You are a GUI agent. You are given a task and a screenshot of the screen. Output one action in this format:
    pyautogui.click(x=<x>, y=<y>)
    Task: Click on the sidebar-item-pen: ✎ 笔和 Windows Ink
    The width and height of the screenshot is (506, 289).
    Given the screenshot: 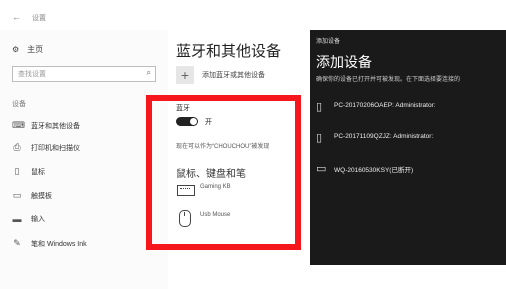 What is the action you would take?
    pyautogui.click(x=49, y=243)
    